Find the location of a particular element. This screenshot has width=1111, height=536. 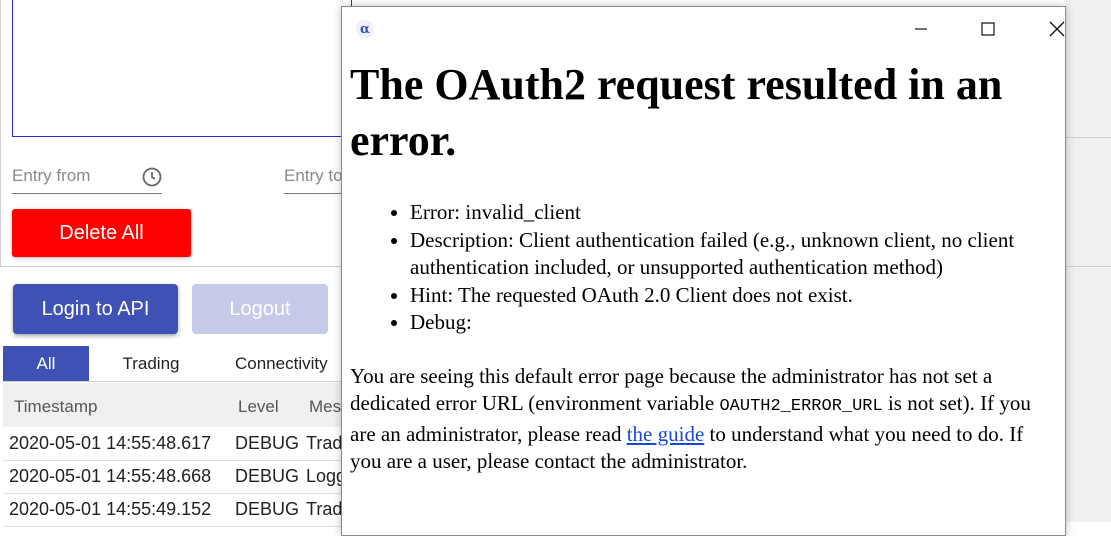

window-titlebar: α is located at coordinates (703, 29).